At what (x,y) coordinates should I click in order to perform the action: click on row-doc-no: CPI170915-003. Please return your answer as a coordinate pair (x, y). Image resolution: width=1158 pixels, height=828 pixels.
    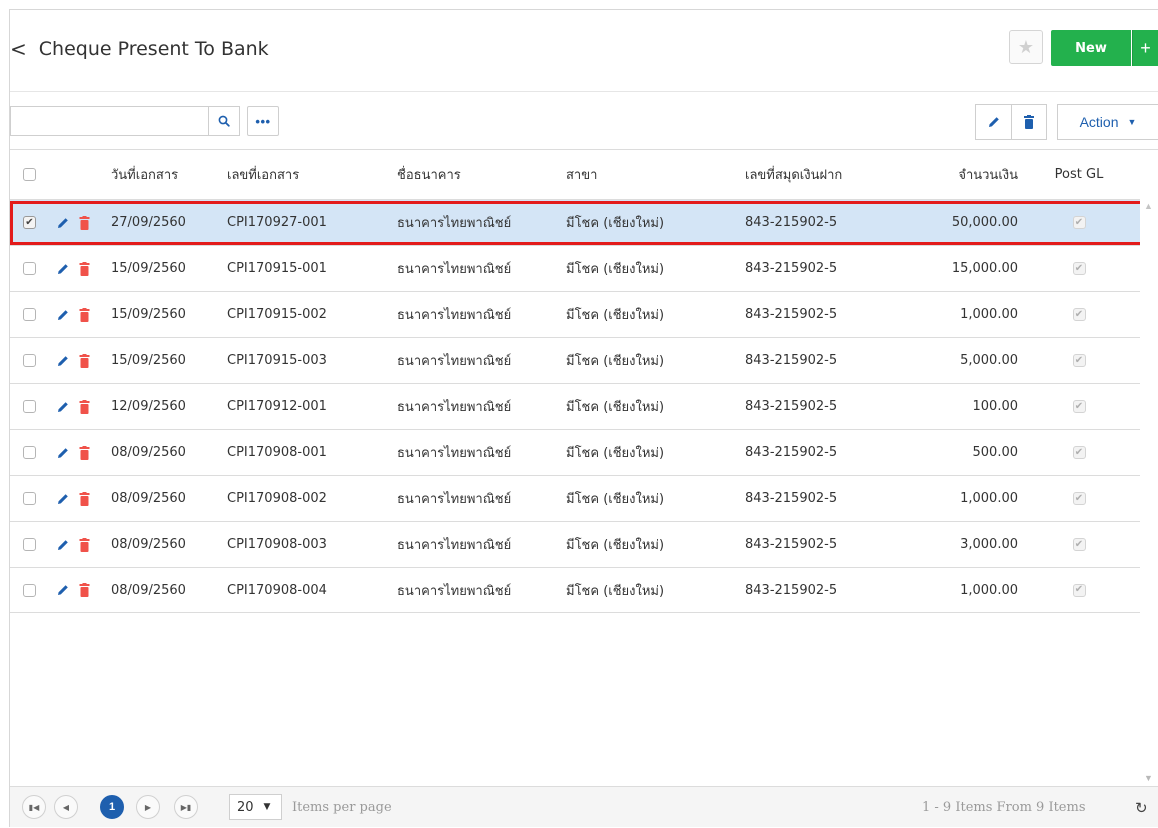
    Looking at the image, I should click on (277, 360).